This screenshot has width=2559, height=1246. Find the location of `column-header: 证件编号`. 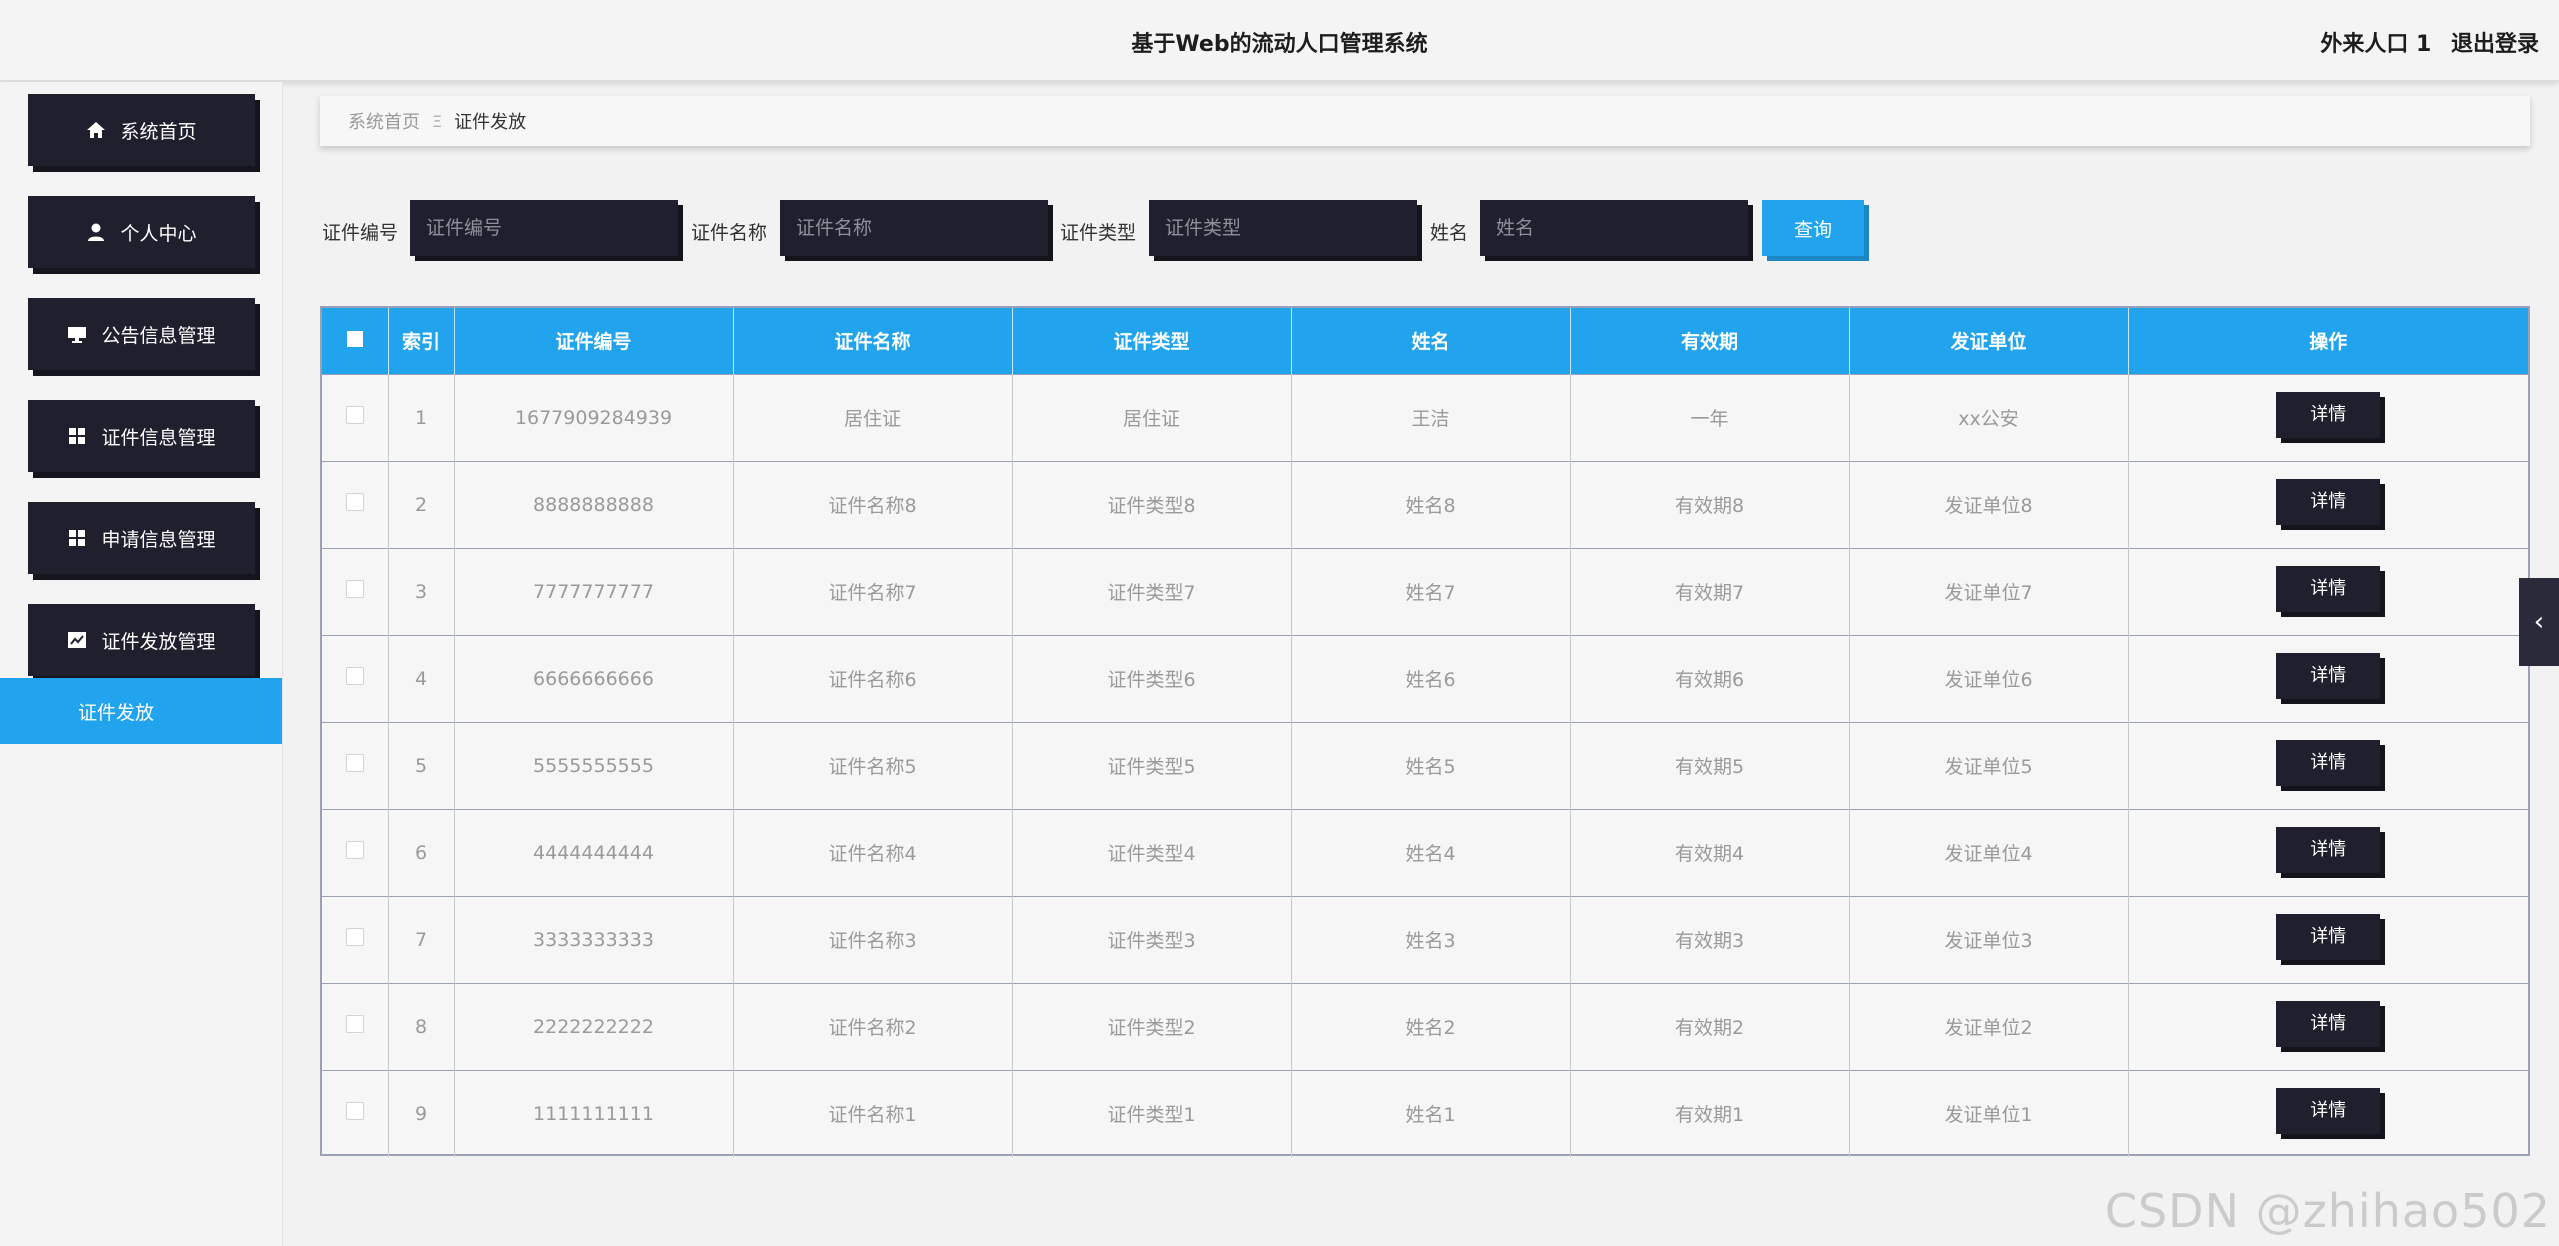

column-header: 证件编号 is located at coordinates (594, 341).